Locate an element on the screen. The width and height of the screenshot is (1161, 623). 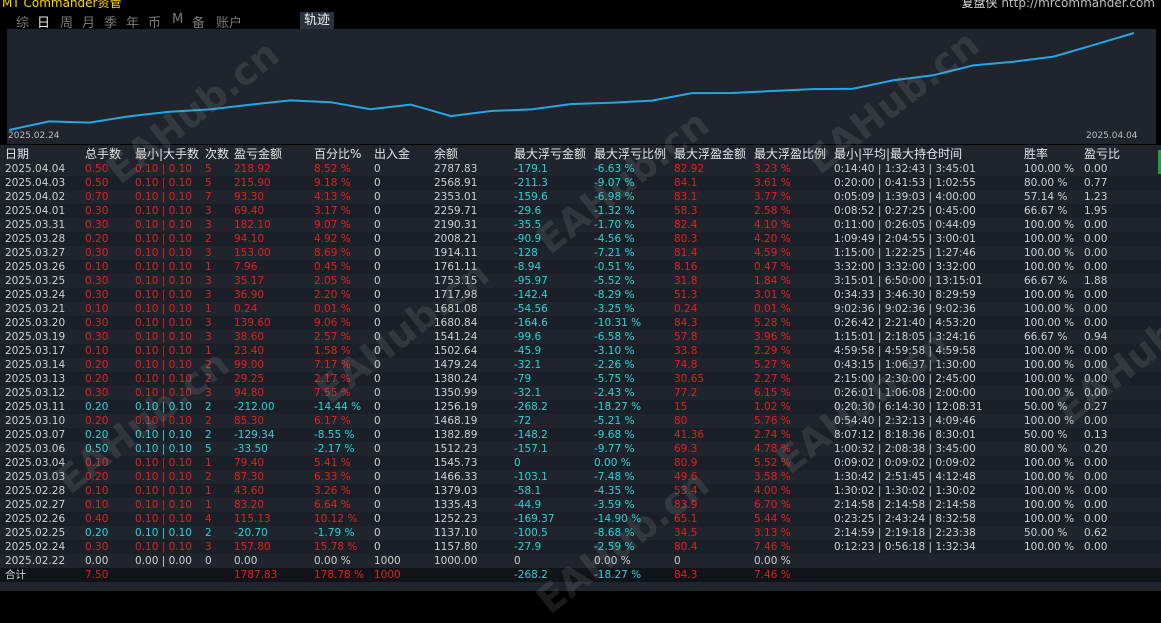
table-cell: -27.9 is located at coordinates (549, 547).